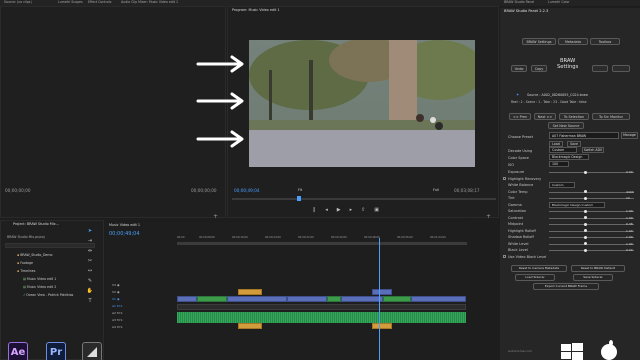 This screenshot has height=360, width=640. I want to click on decode-select: Custom, so click(563, 150).